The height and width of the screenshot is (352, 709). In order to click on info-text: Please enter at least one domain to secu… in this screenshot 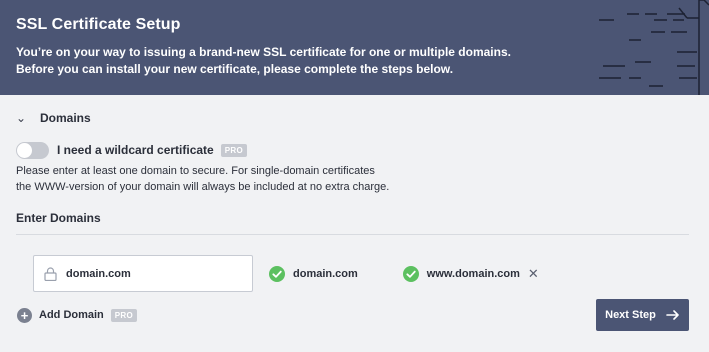, I will do `click(352, 179)`.